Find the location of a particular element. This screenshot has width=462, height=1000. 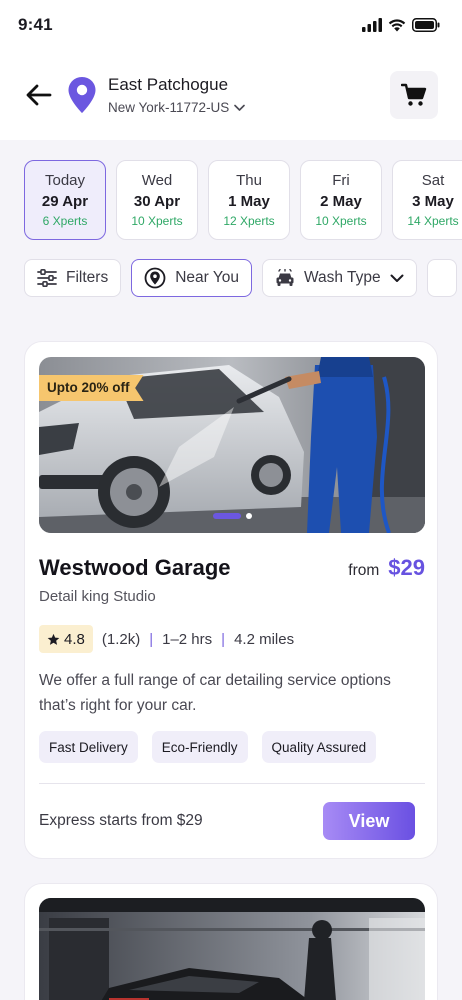

location-sub-text: New York-11772-US is located at coordinates (169, 107).